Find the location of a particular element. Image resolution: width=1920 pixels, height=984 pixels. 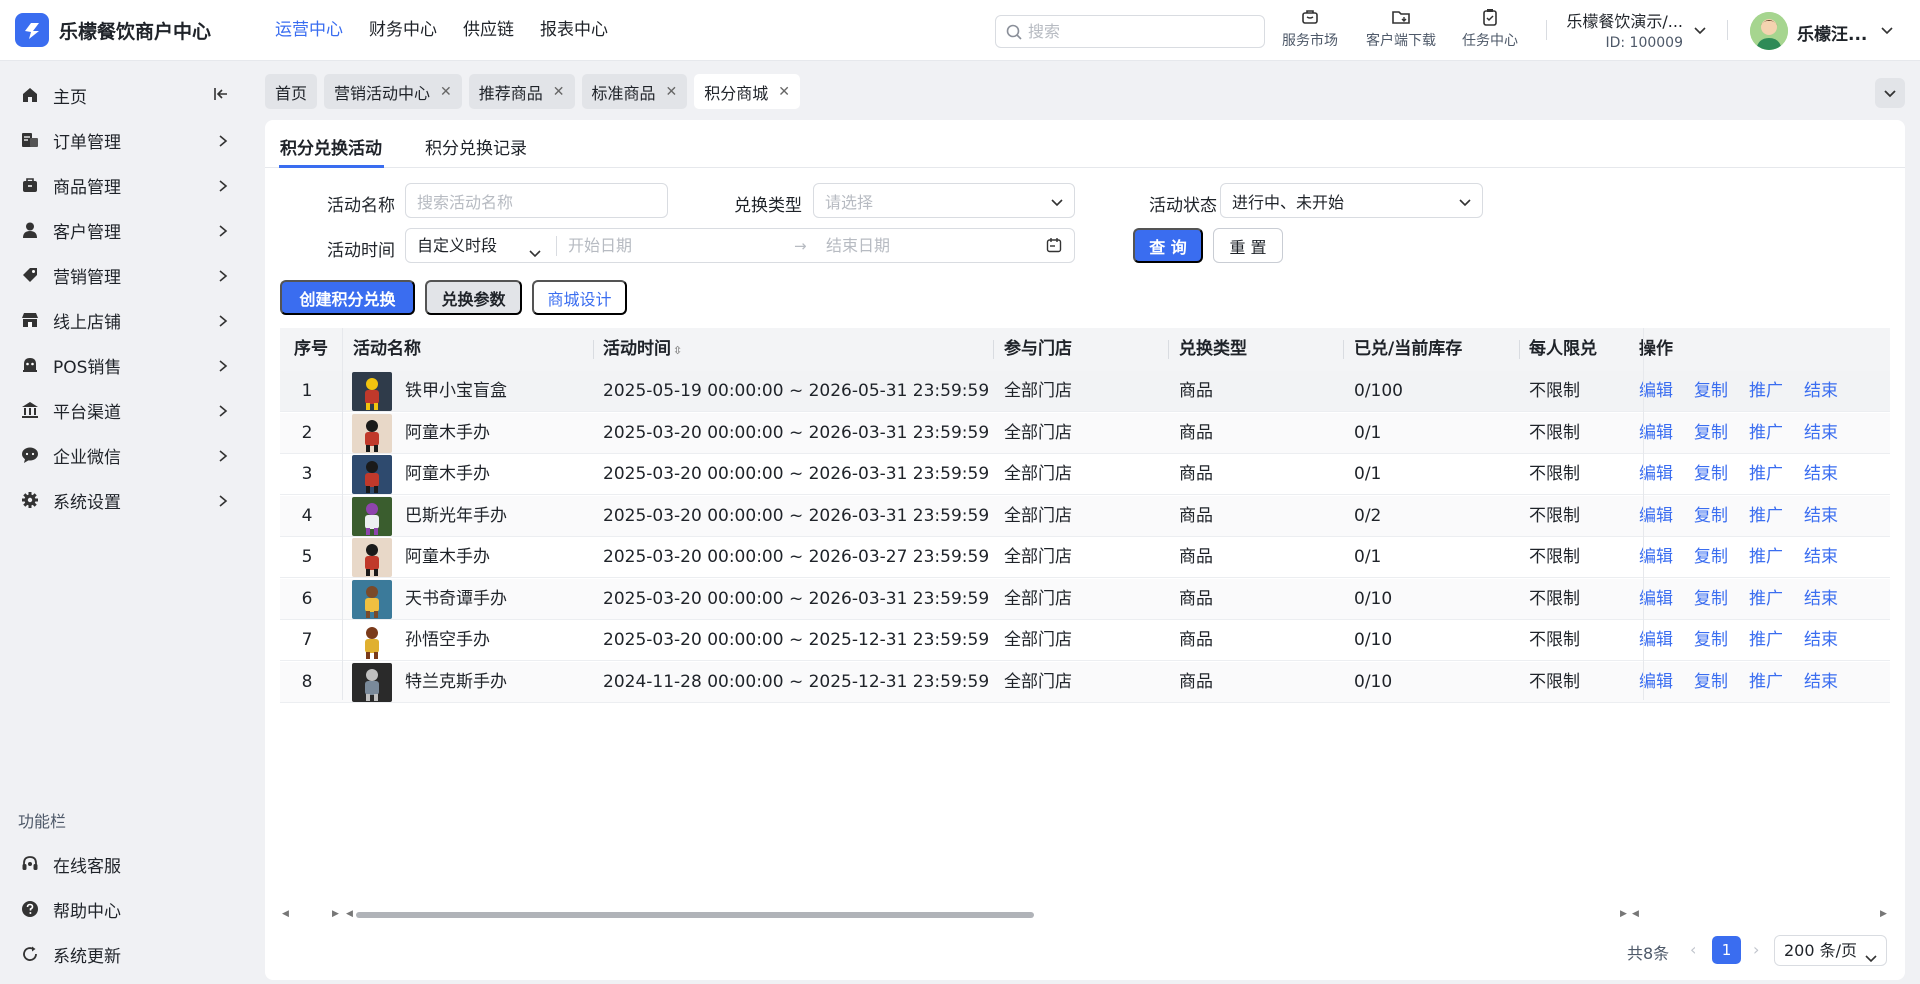

cell-index: 4 is located at coordinates (307, 515).